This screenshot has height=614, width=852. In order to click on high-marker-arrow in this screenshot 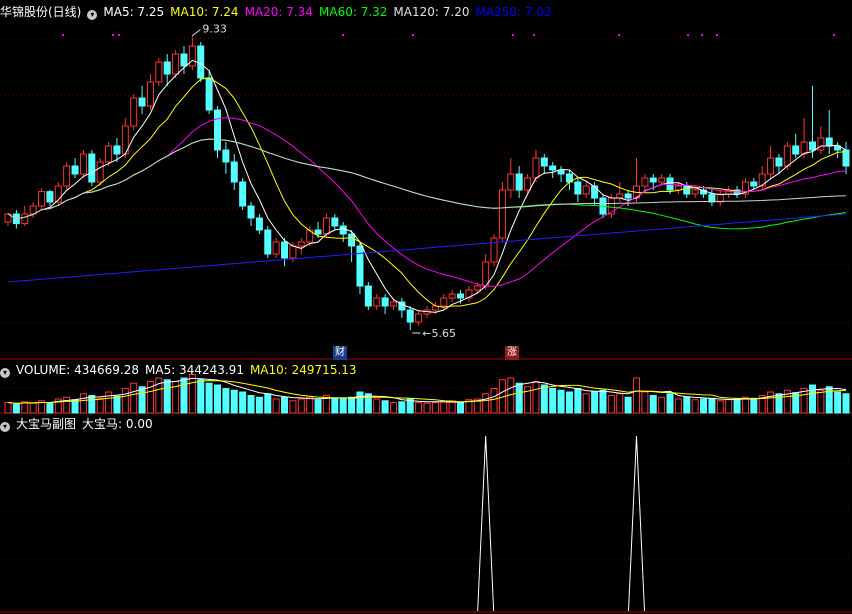, I will do `click(196, 32)`.